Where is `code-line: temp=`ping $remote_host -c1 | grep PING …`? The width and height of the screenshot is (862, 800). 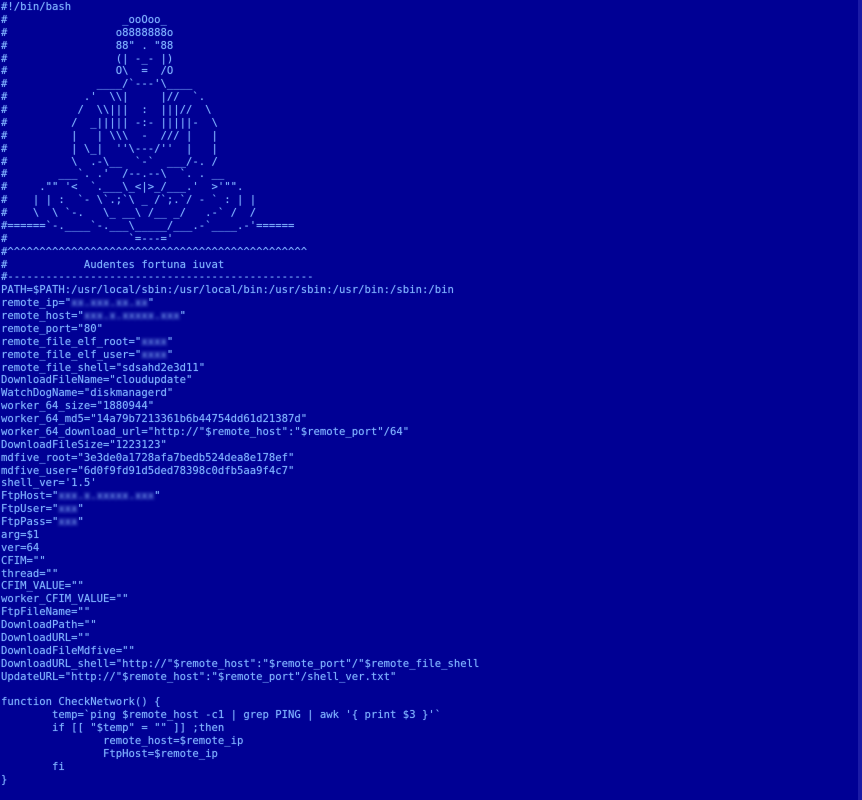
code-line: temp=`ping $remote_host -c1 | grep PING … is located at coordinates (221, 715).